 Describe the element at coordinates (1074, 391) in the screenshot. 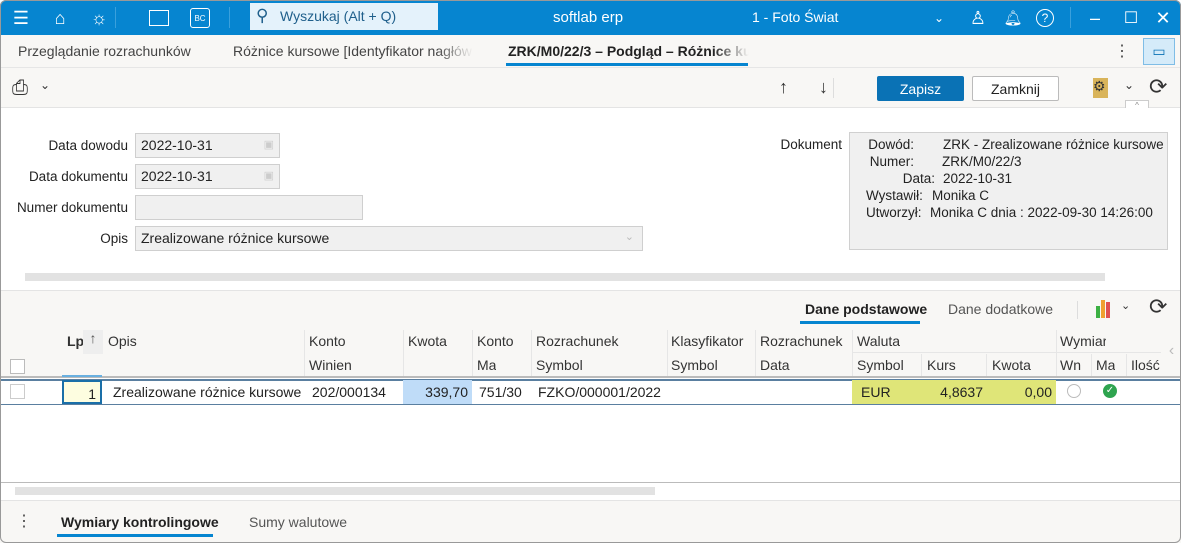

I see `wn-radio` at that location.